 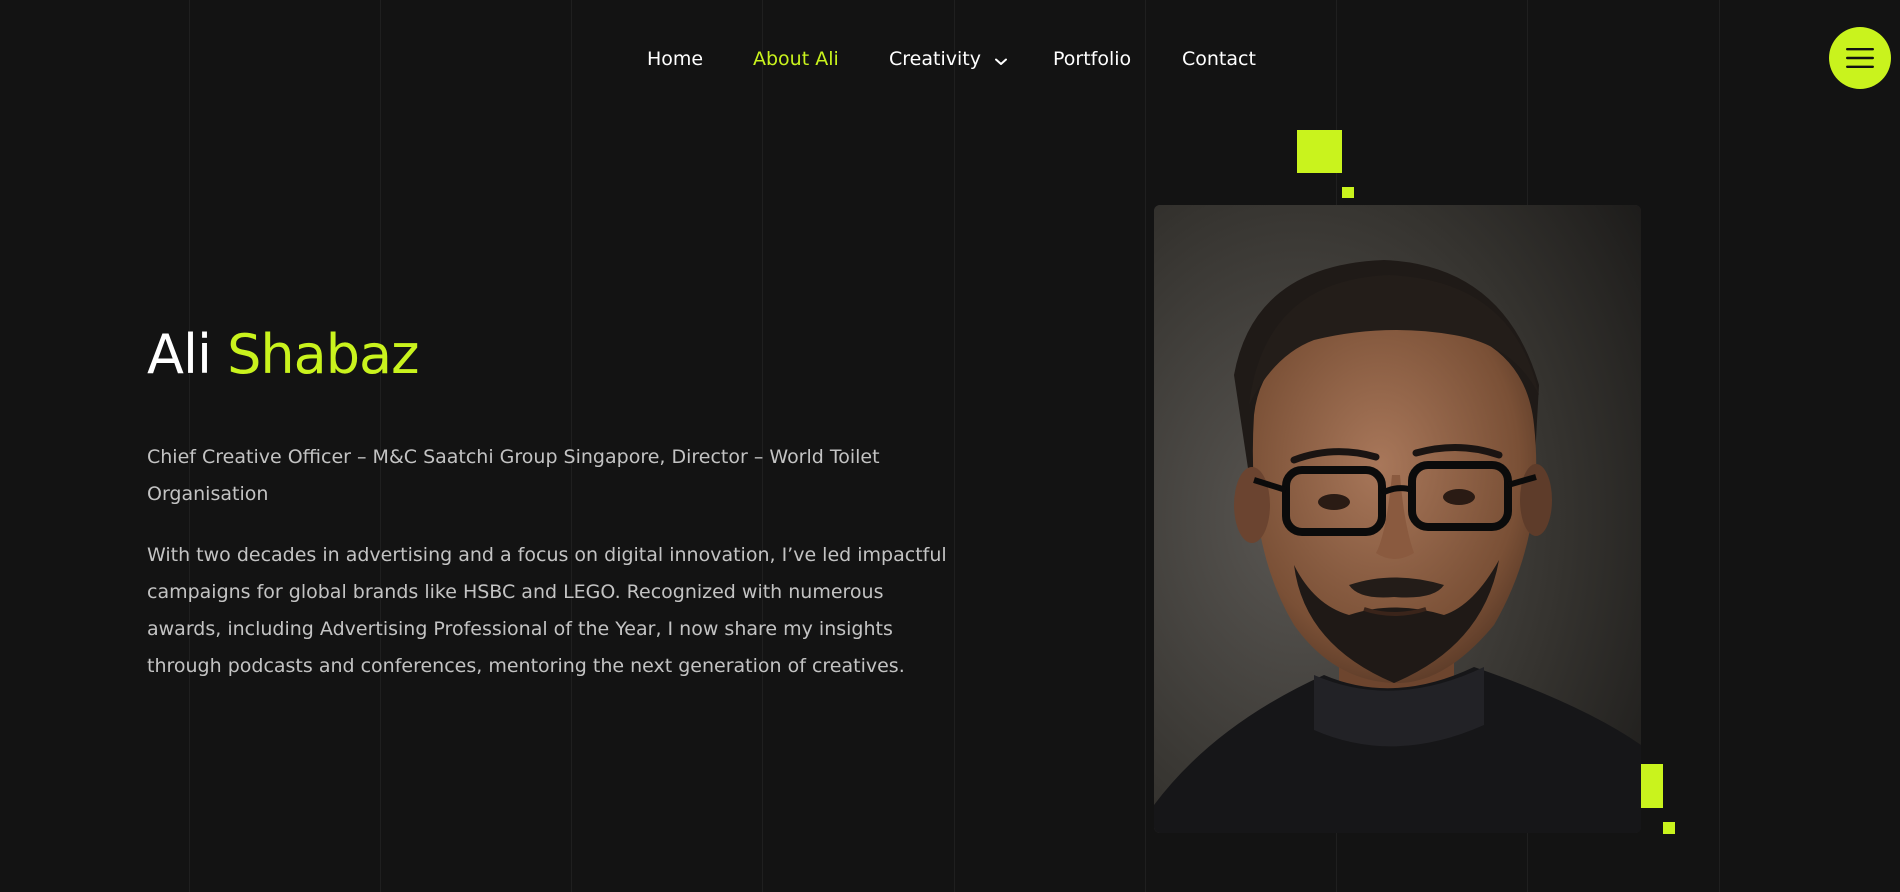 I want to click on hero-last-name: Shabaz, so click(x=323, y=354).